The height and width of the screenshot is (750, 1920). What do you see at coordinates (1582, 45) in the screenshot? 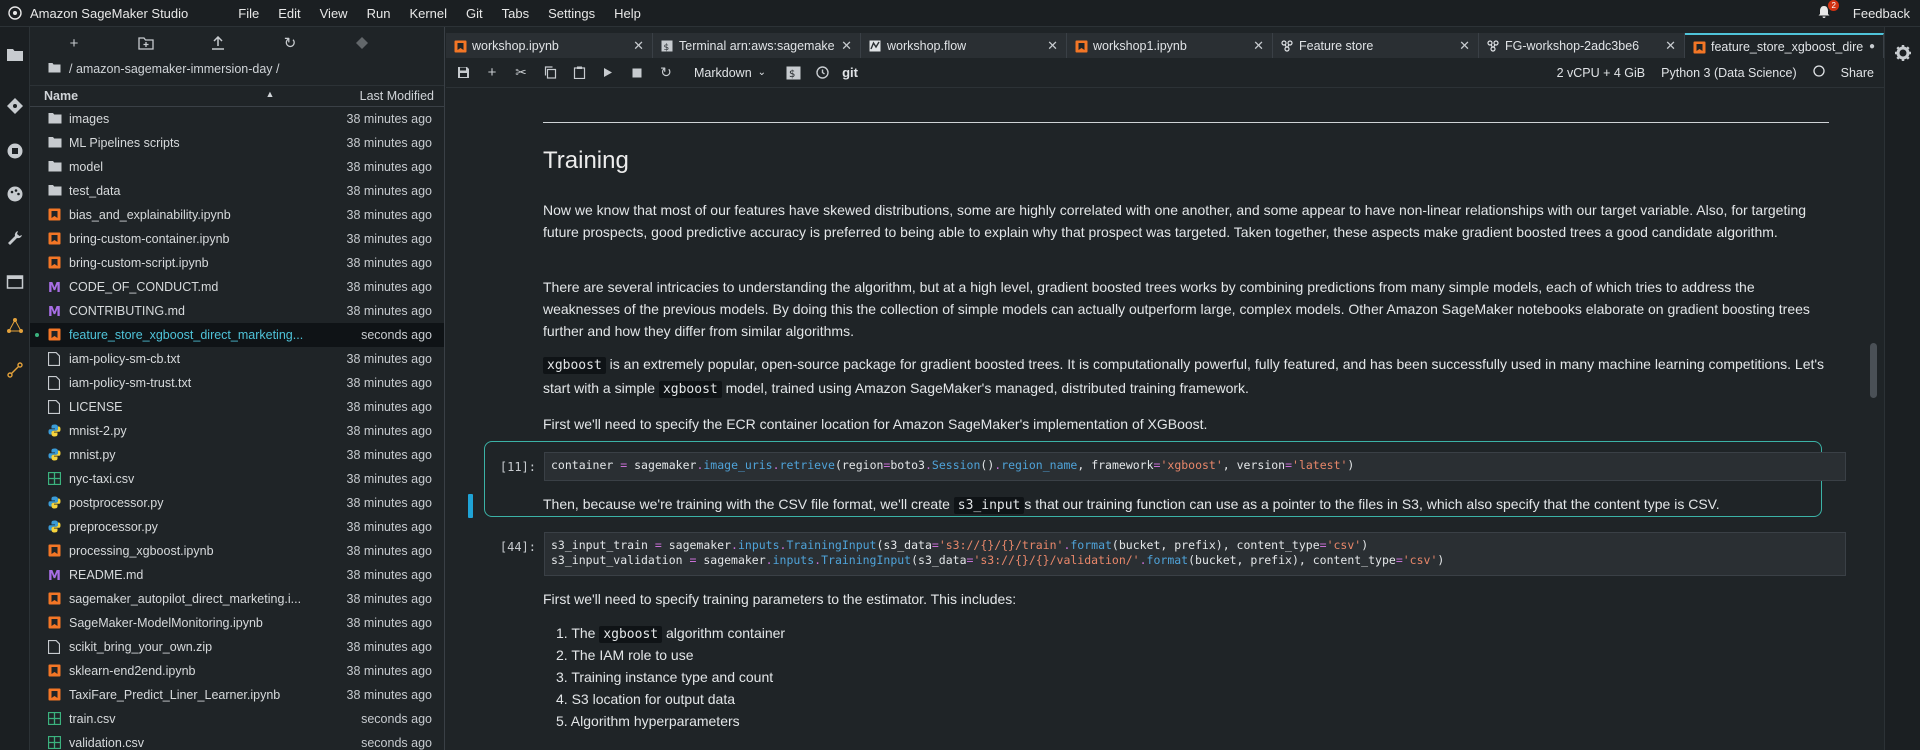
I see `tab: FG-workshop-2adc3be6 ✕` at bounding box center [1582, 45].